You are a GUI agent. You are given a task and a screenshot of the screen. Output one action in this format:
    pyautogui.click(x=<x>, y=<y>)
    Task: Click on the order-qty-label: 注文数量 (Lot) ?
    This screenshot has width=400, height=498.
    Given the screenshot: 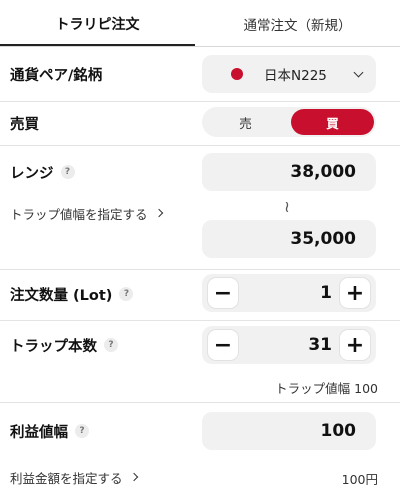 What is the action you would take?
    pyautogui.click(x=72, y=294)
    